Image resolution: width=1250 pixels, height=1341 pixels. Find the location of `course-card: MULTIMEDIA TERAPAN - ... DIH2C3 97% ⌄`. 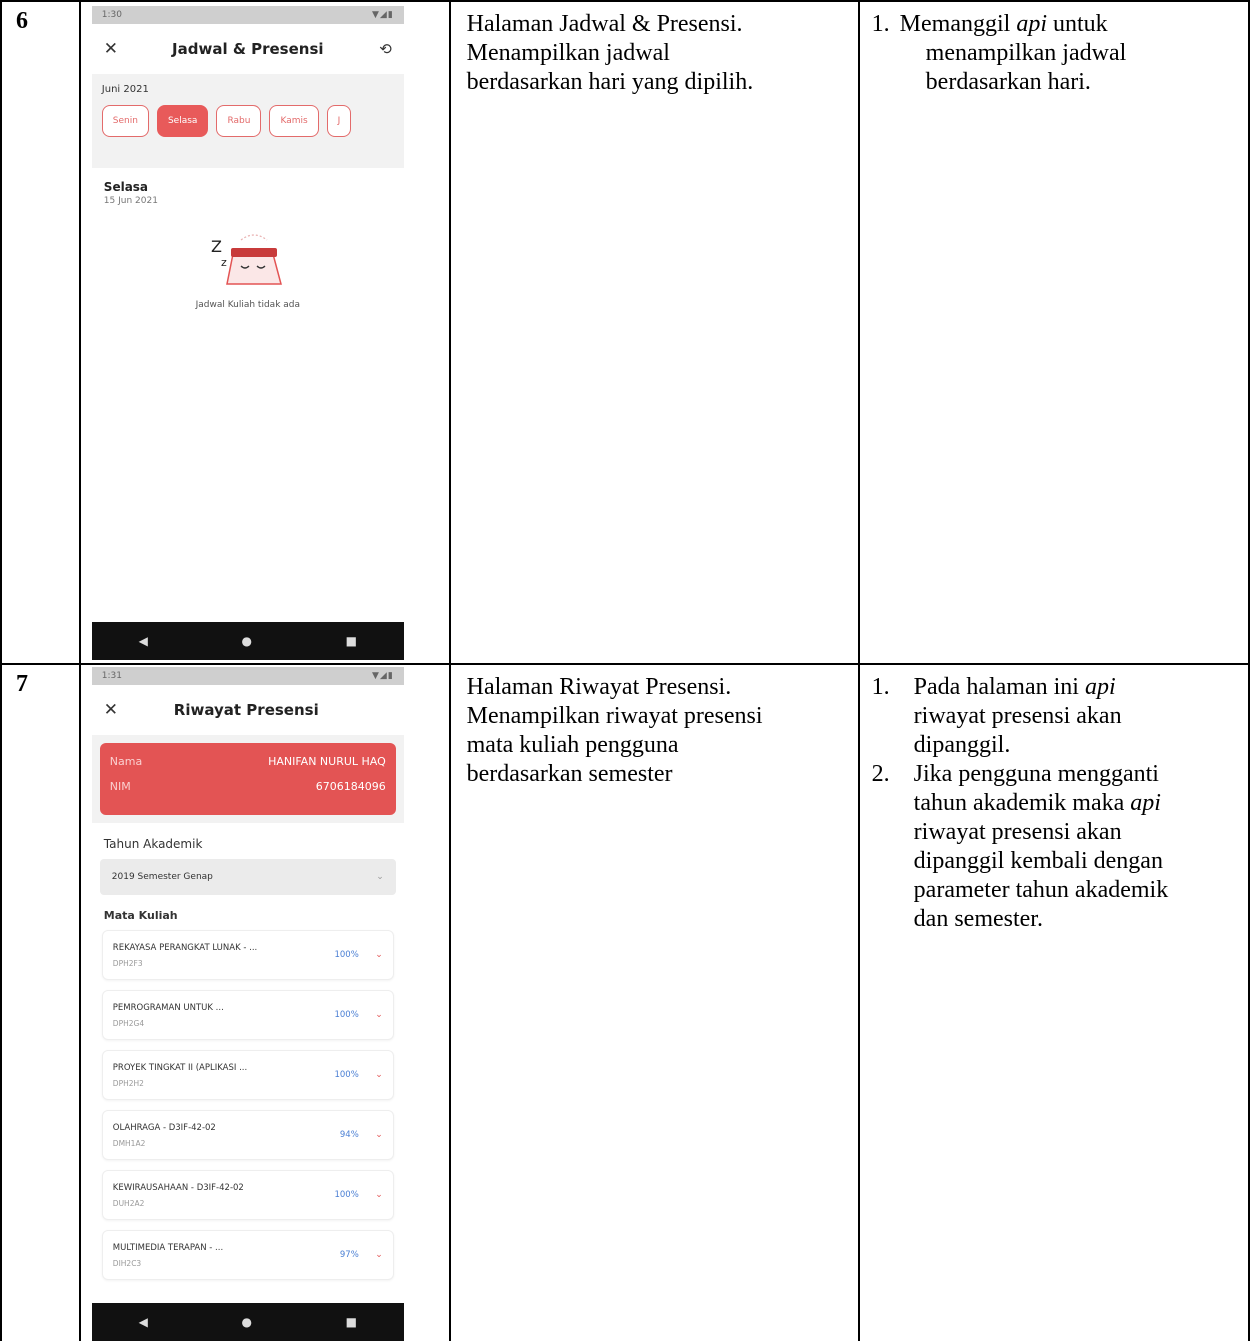

course-card: MULTIMEDIA TERAPAN - ... DIH2C3 97% ⌄ is located at coordinates (247, 1255).